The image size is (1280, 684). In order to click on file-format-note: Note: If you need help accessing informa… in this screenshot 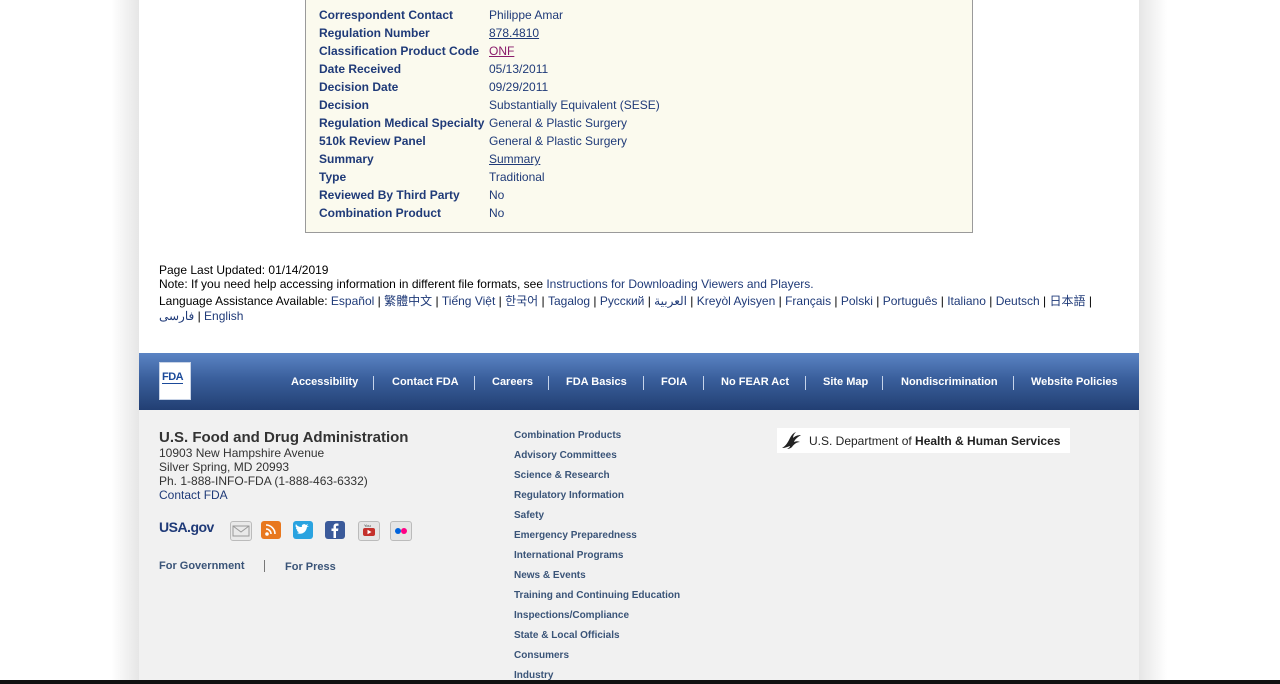, I will do `click(486, 284)`.